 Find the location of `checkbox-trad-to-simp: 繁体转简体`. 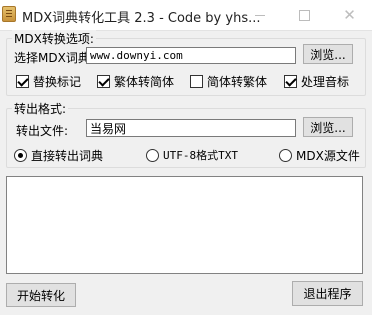

checkbox-trad-to-simp: 繁体转简体 is located at coordinates (135, 81).